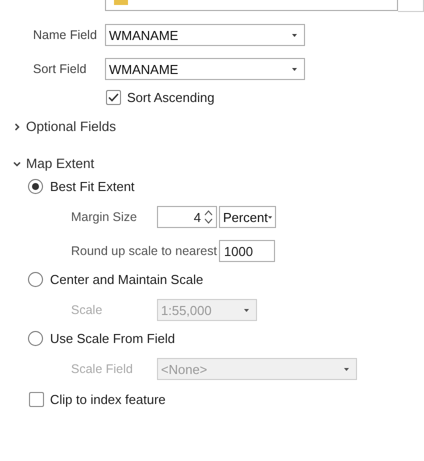 Image resolution: width=424 pixels, height=461 pixels. I want to click on field-label: Scale Field, so click(102, 369).